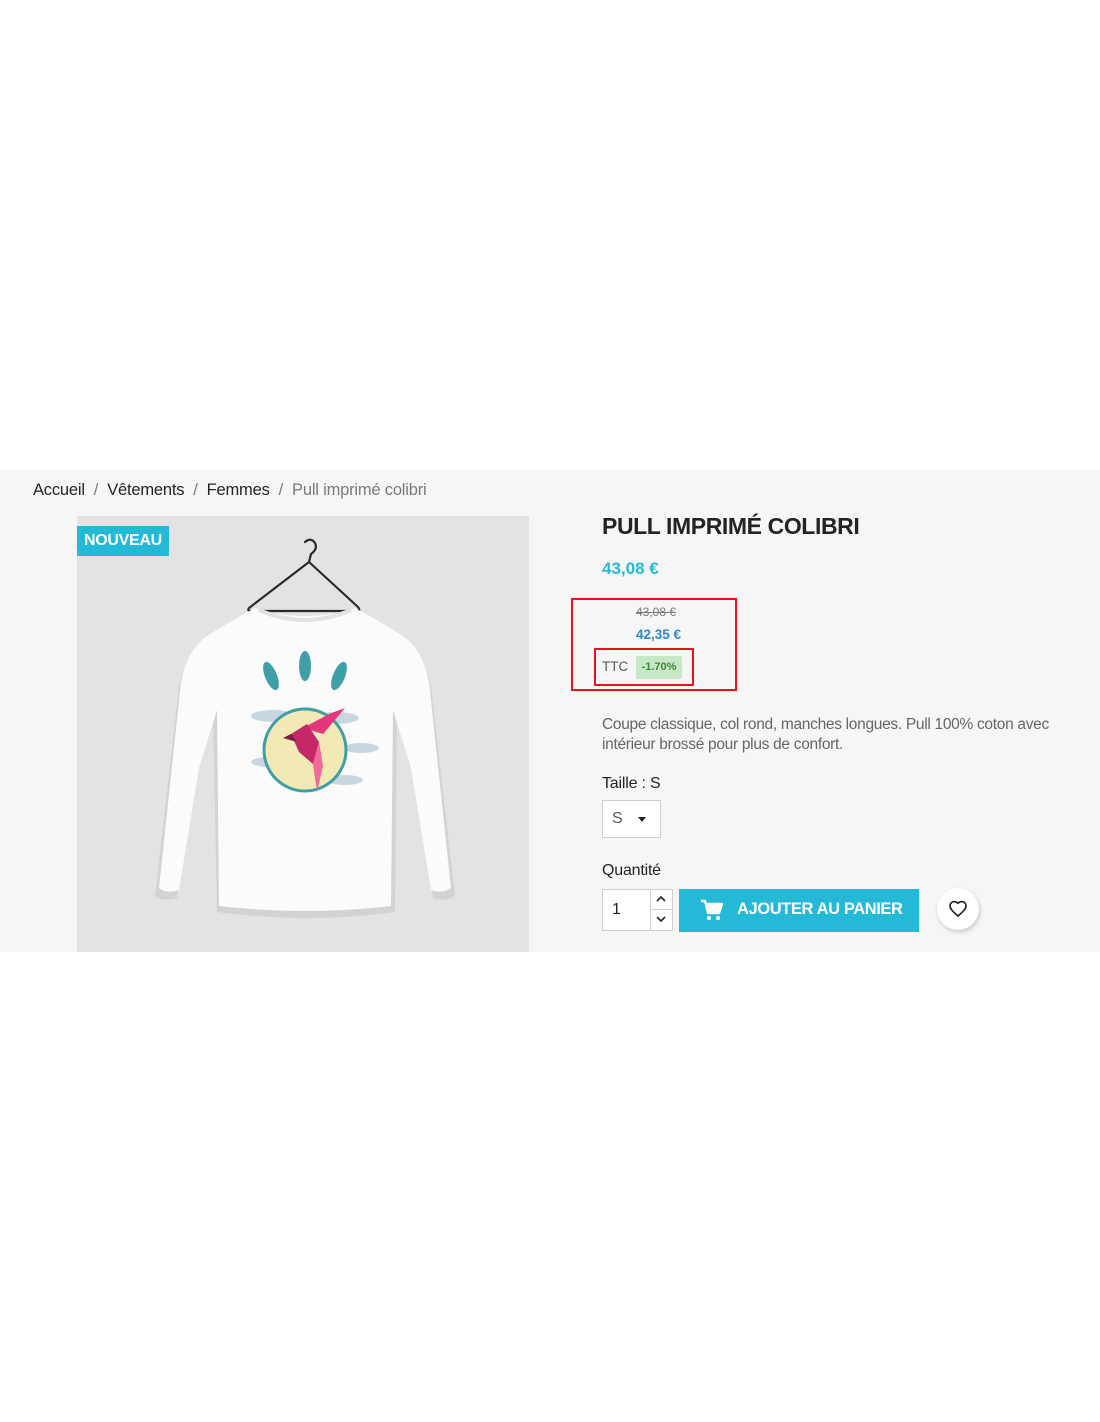 The width and height of the screenshot is (1100, 1422). What do you see at coordinates (305, 728) in the screenshot?
I see `long-sleeve-shirt-icon` at bounding box center [305, 728].